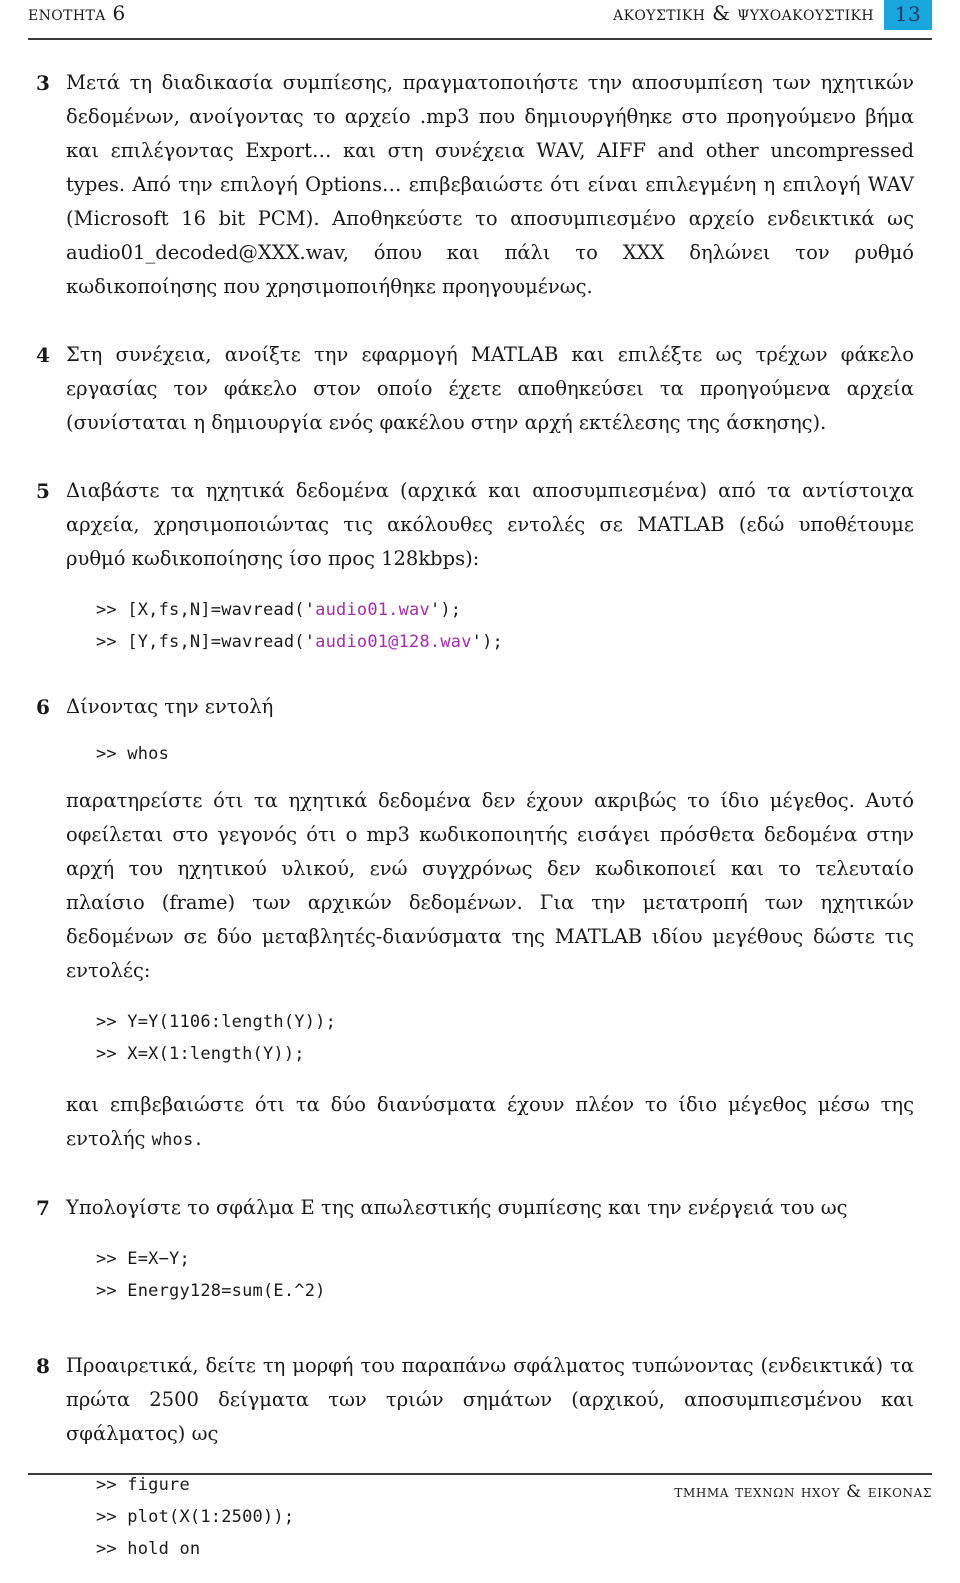 Image resolution: width=960 pixels, height=1583 pixels. What do you see at coordinates (148, 1549) in the screenshot?
I see `code-line: >> hold on` at bounding box center [148, 1549].